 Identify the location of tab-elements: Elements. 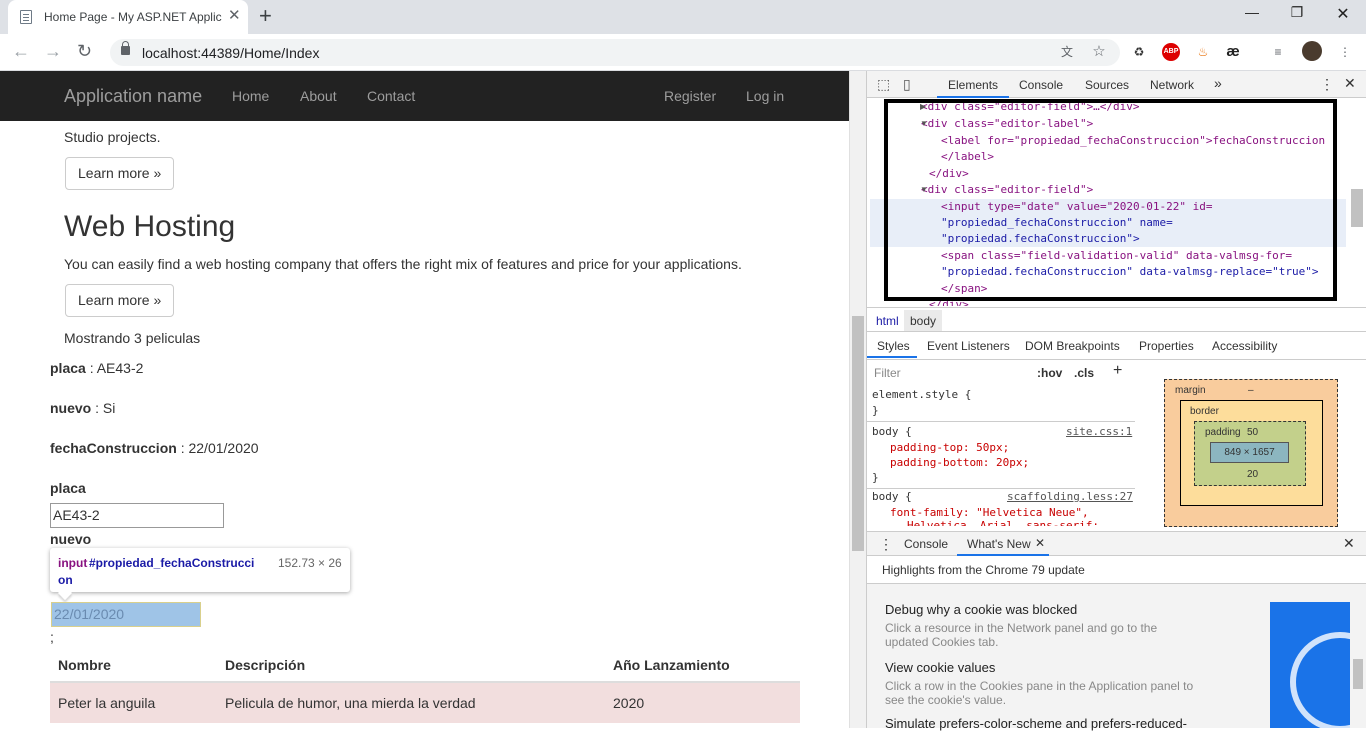
(973, 85).